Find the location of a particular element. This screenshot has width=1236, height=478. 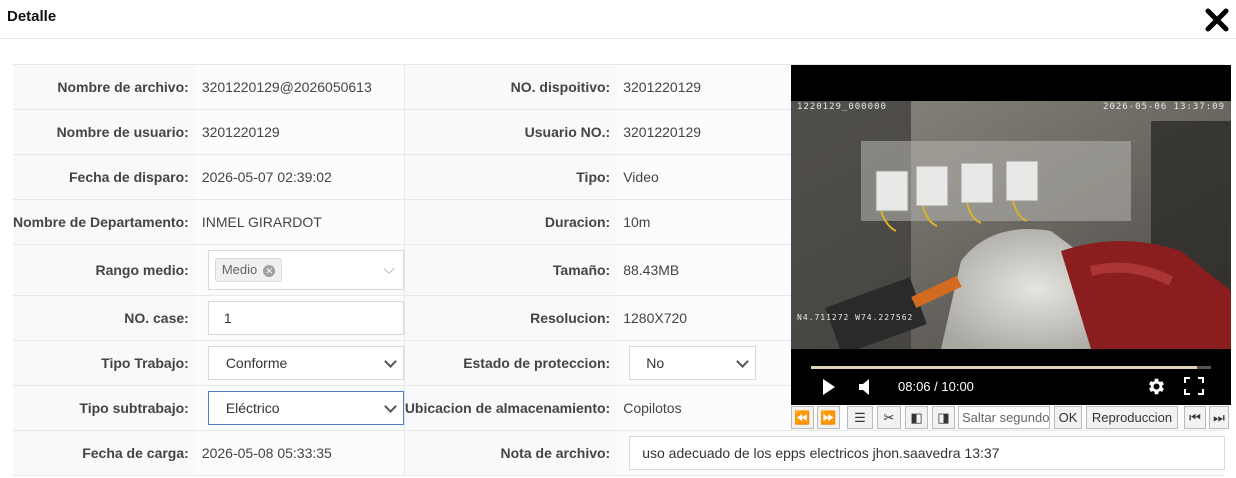

cut-button: ✂ is located at coordinates (889, 417).